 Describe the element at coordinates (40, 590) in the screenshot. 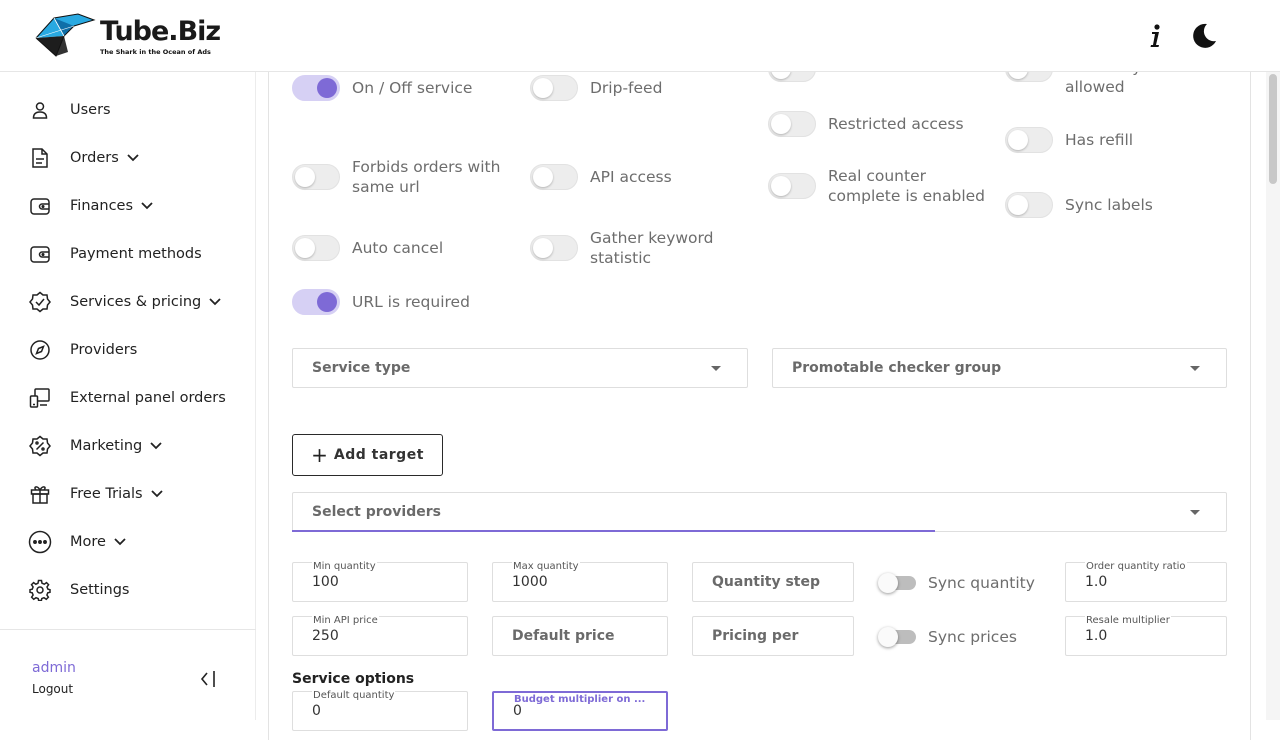

I see `gear-icon` at that location.